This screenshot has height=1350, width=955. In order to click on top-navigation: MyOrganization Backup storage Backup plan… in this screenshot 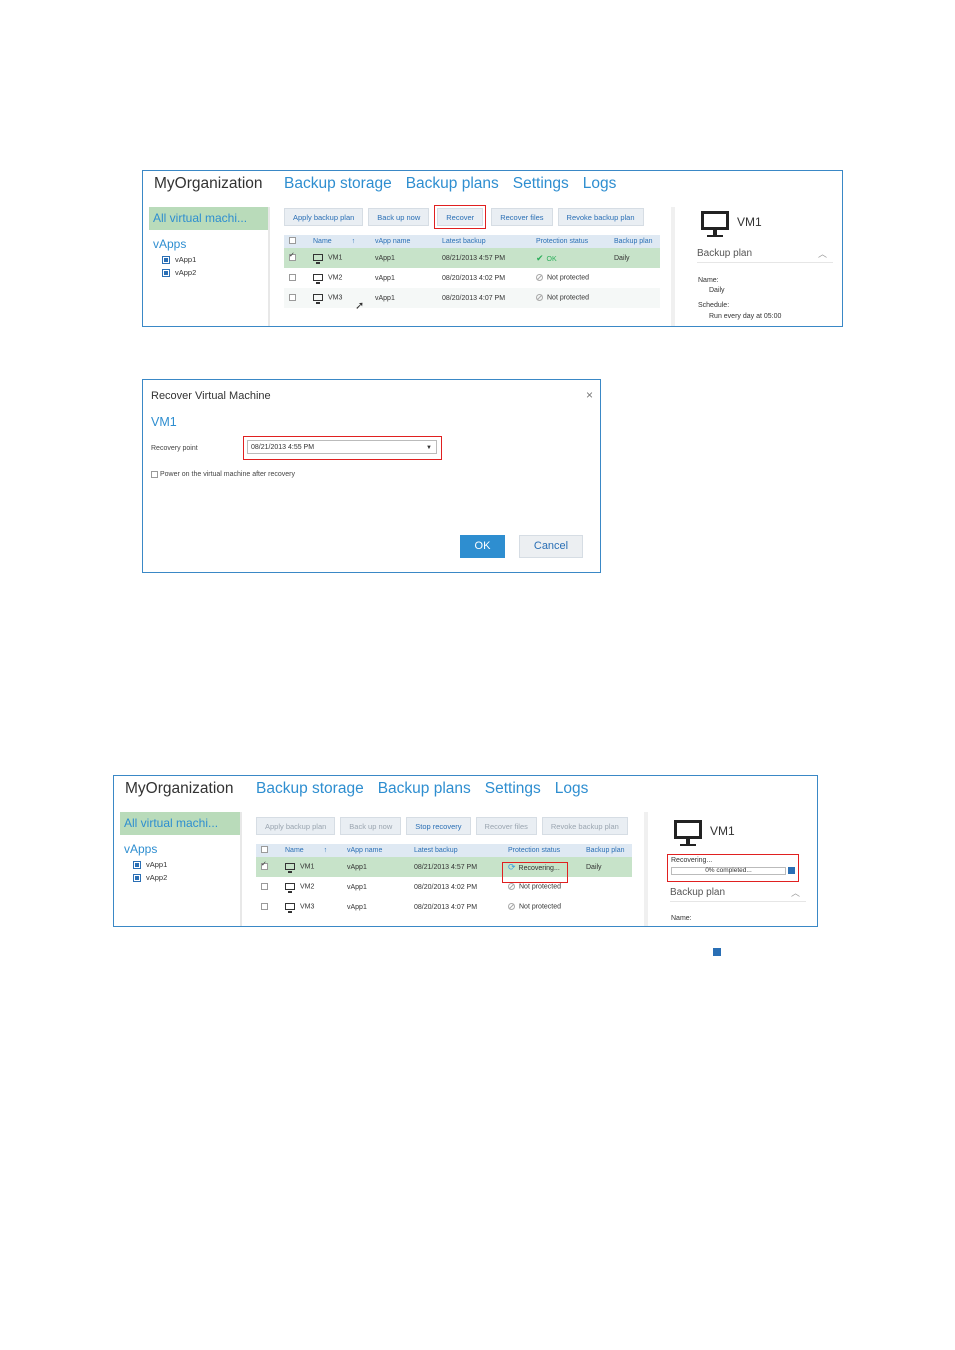, I will do `click(465, 792)`.